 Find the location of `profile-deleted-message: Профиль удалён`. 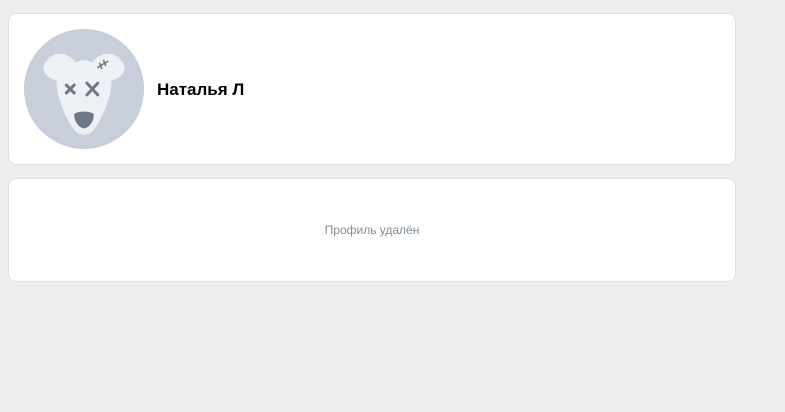

profile-deleted-message: Профиль удалён is located at coordinates (372, 230).